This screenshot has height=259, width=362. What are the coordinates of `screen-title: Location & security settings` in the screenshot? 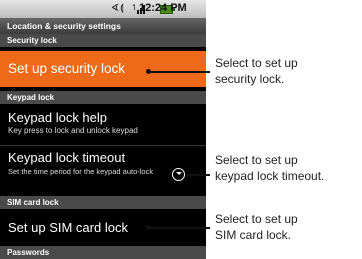 It's located at (103, 26).